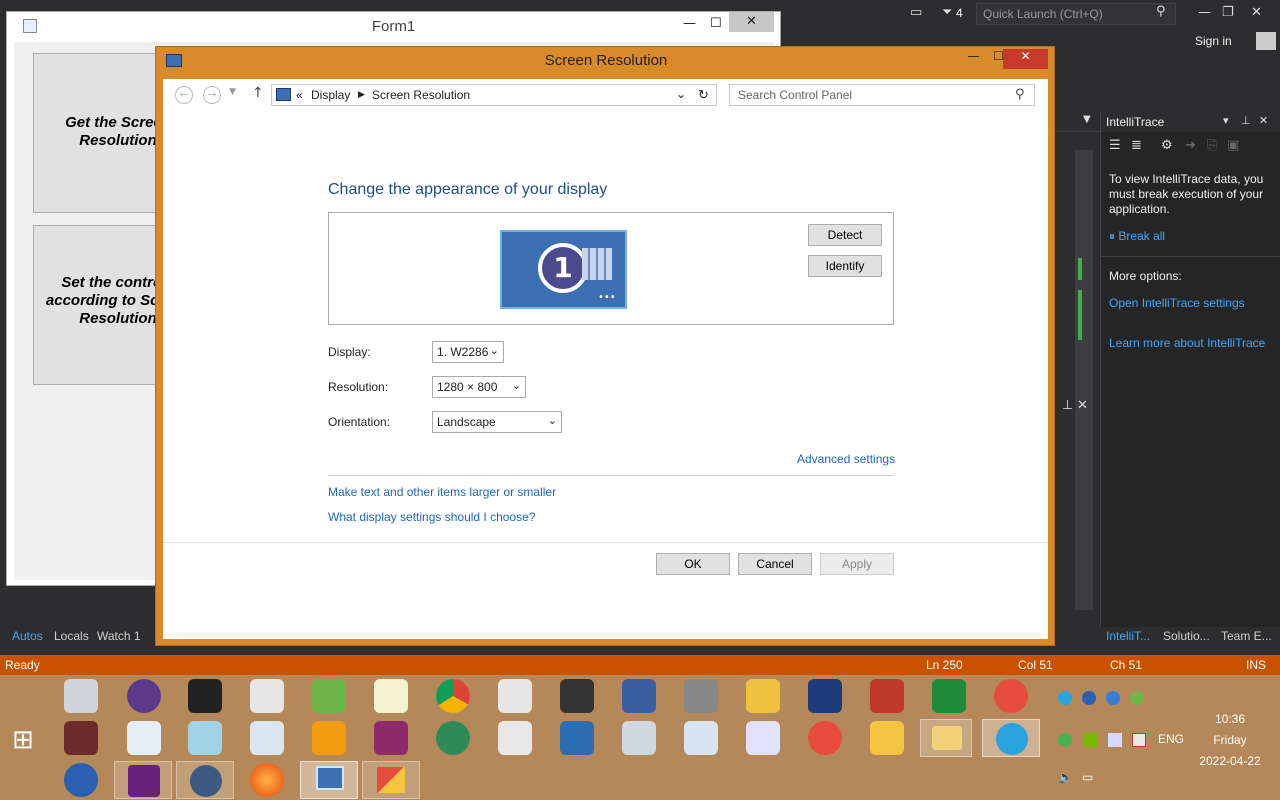  Describe the element at coordinates (1076, 14) in the screenshot. I see `quick-launch-input: Quick Launch (Ctrl+Q)` at that location.